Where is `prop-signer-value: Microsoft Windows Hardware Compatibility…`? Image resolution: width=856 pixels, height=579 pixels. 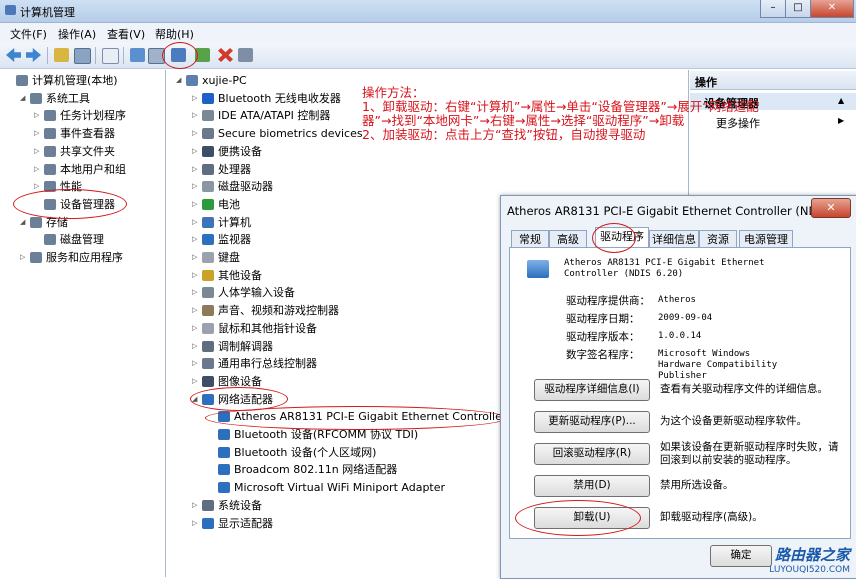 prop-signer-value: Microsoft Windows Hardware Compatibility… is located at coordinates (718, 365).